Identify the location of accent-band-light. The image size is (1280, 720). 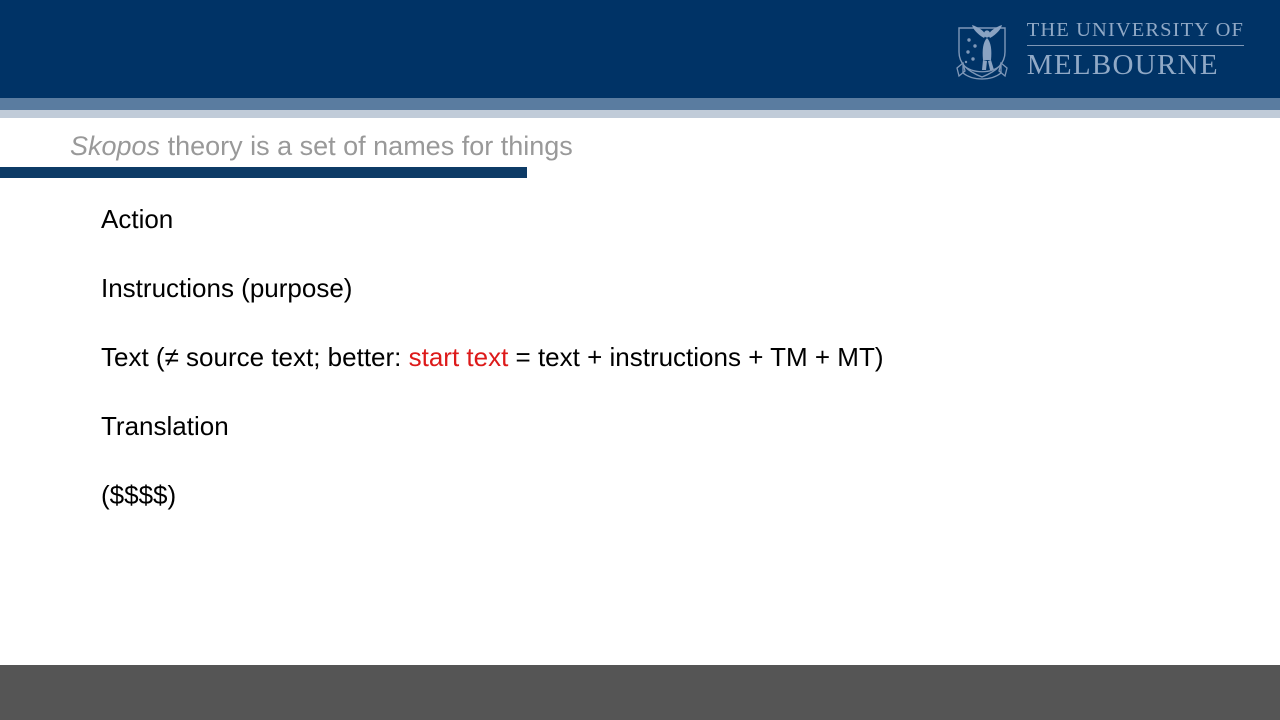
(640, 114).